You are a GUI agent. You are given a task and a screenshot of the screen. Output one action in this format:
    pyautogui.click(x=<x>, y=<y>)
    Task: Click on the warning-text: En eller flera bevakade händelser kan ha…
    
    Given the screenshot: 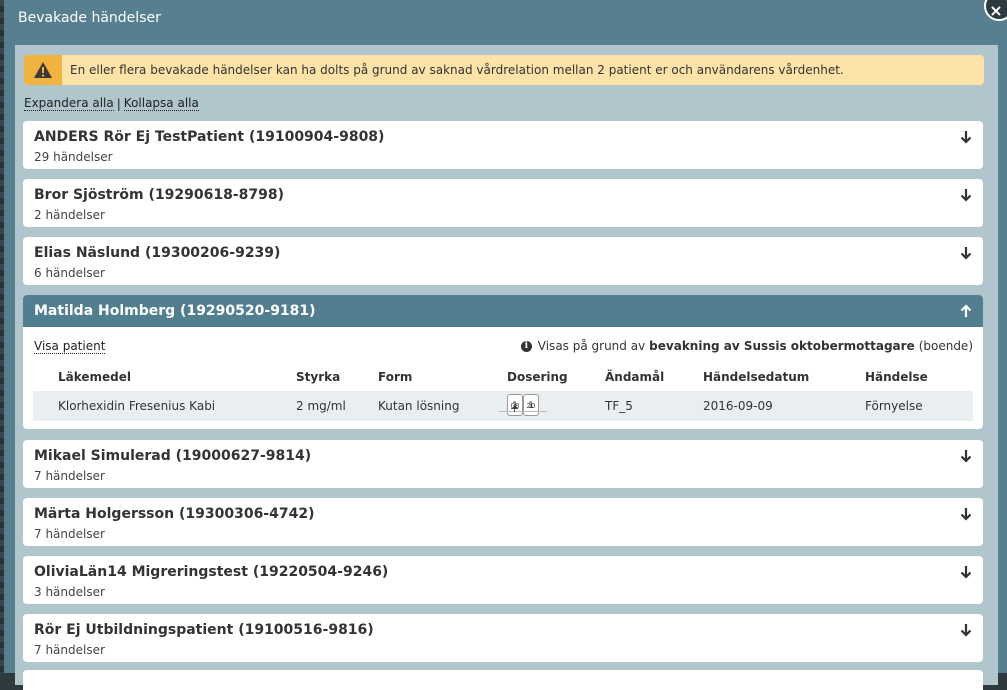 What is the action you would take?
    pyautogui.click(x=457, y=70)
    